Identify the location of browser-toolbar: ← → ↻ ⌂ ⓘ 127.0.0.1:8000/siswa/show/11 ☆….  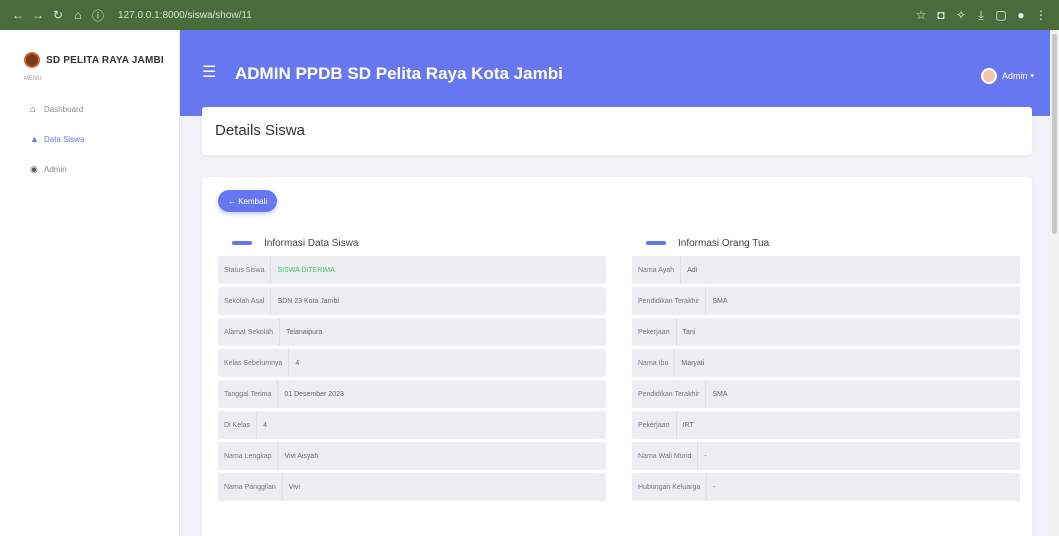
(529, 15).